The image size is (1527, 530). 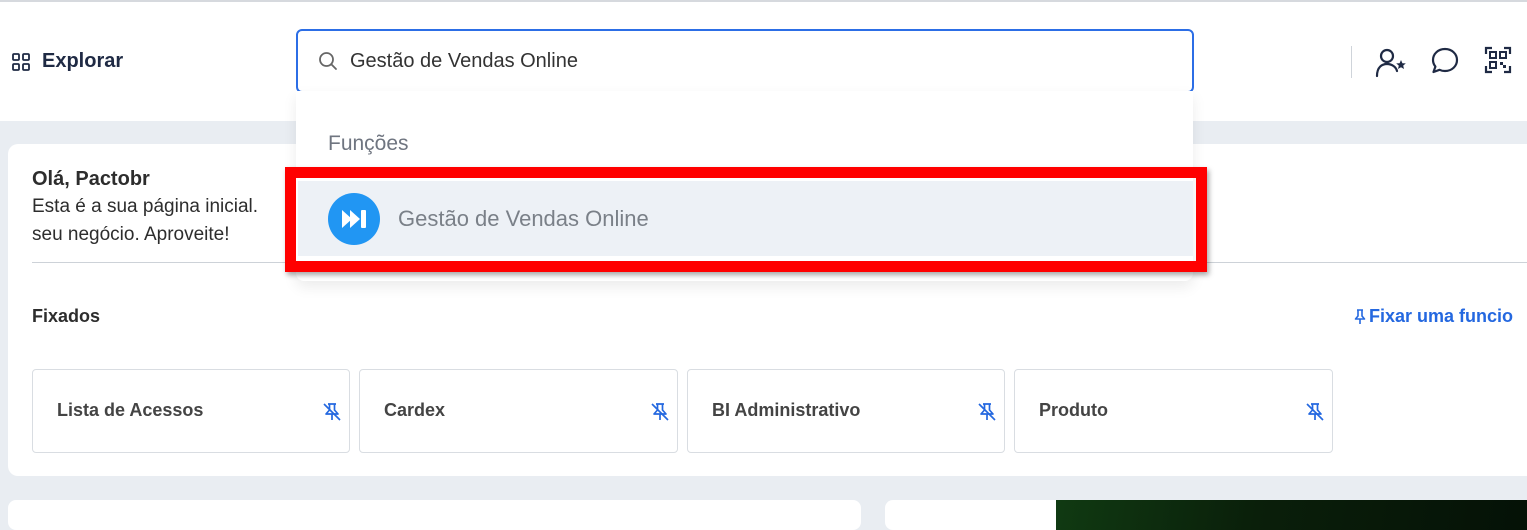 I want to click on banner-image, so click(x=1291, y=515).